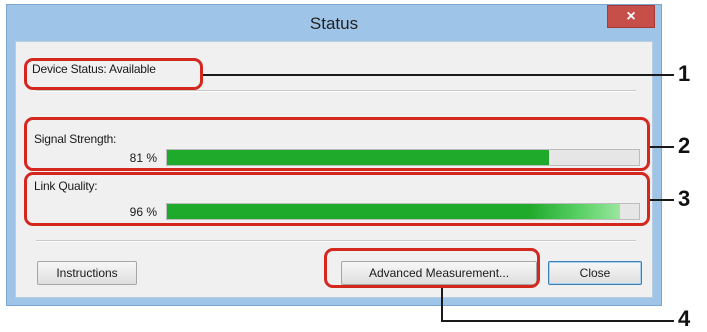 This screenshot has width=707, height=332. I want to click on dialog-title: Status, so click(334, 23).